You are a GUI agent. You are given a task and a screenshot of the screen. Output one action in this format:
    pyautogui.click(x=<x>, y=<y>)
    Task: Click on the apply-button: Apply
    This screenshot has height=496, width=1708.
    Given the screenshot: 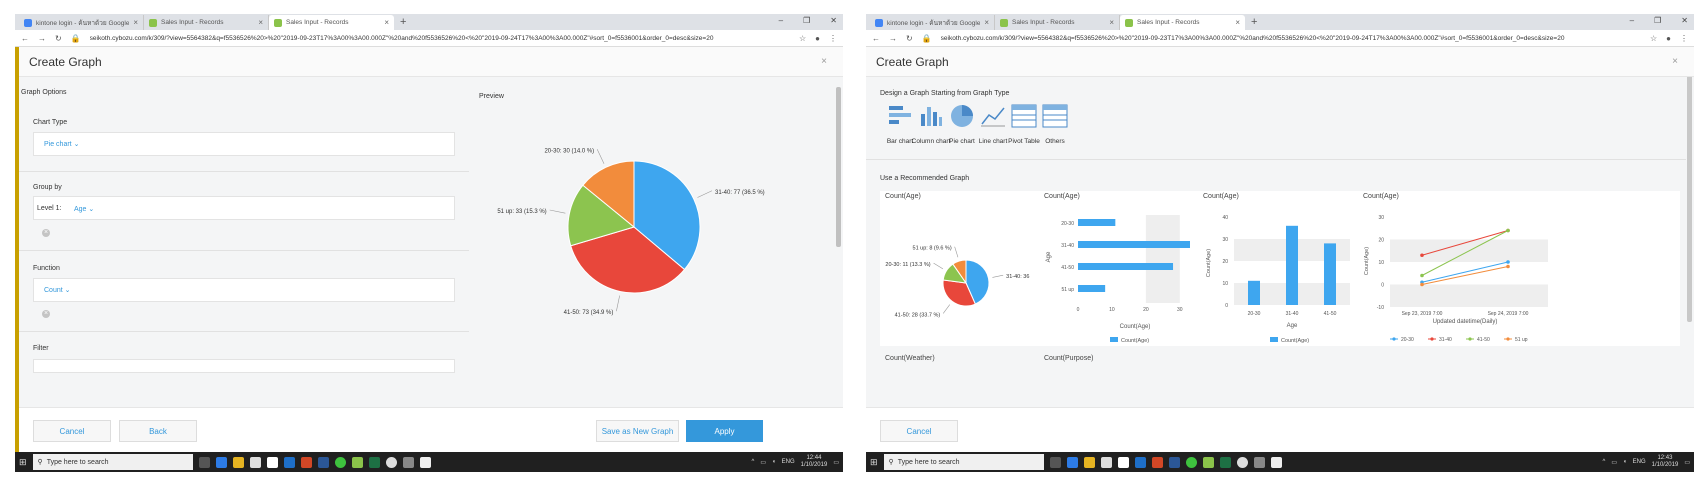 What is the action you would take?
    pyautogui.click(x=724, y=431)
    